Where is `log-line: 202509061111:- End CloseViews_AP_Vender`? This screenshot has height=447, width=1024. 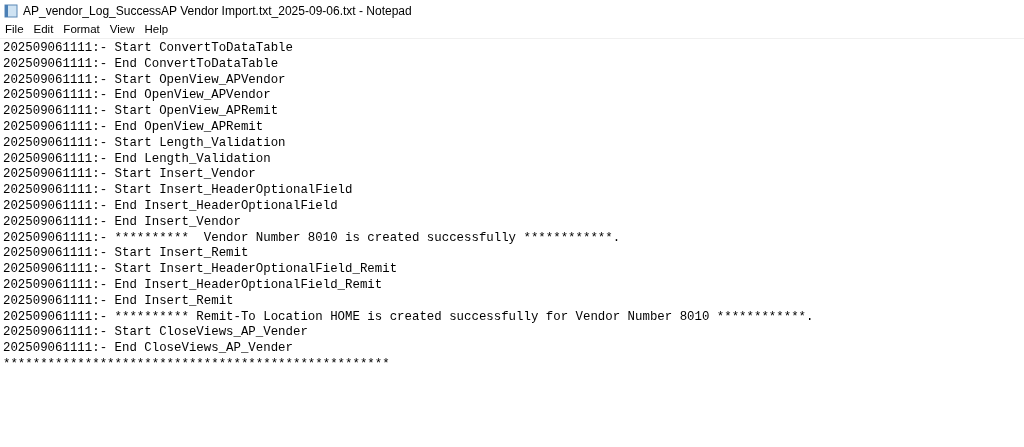 log-line: 202509061111:- End CloseViews_AP_Vender is located at coordinates (148, 349).